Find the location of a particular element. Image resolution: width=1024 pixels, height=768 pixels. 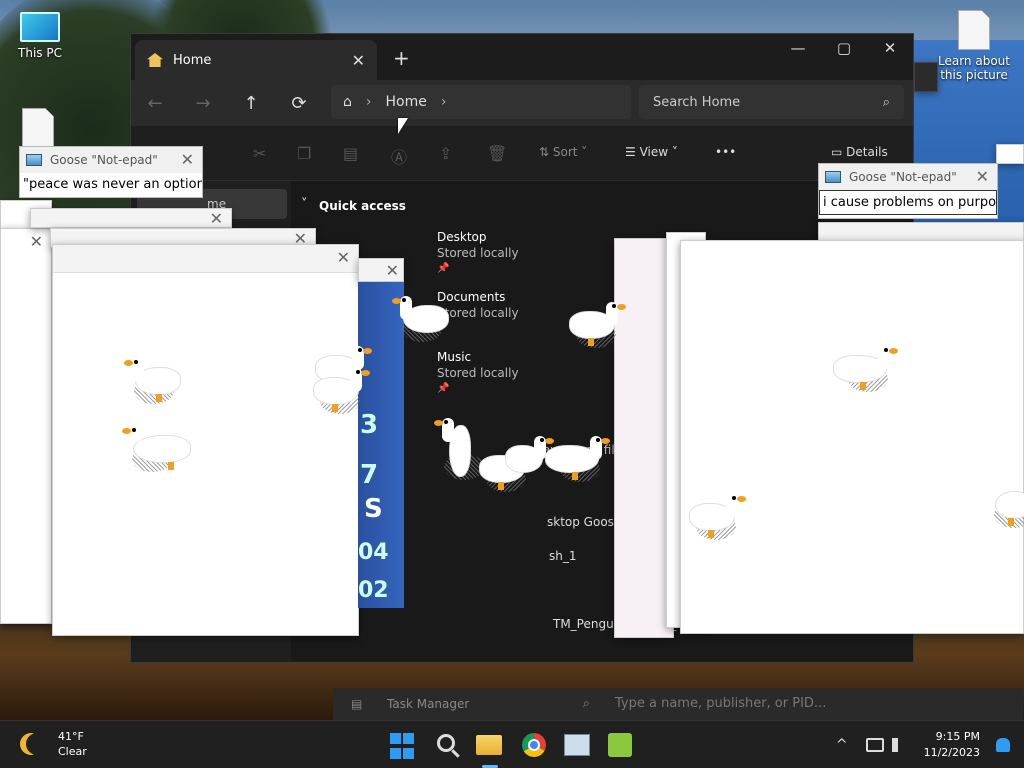

quick-access-header: Quick access is located at coordinates (362, 206).